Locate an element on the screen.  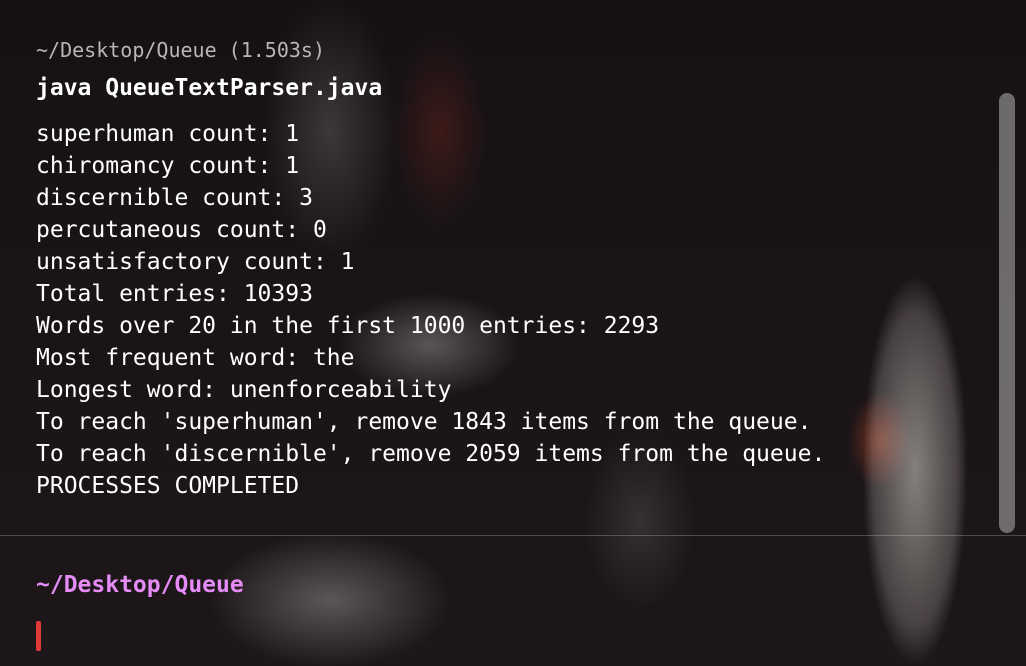
output-line: percutaneous count: 0 is located at coordinates (181, 230).